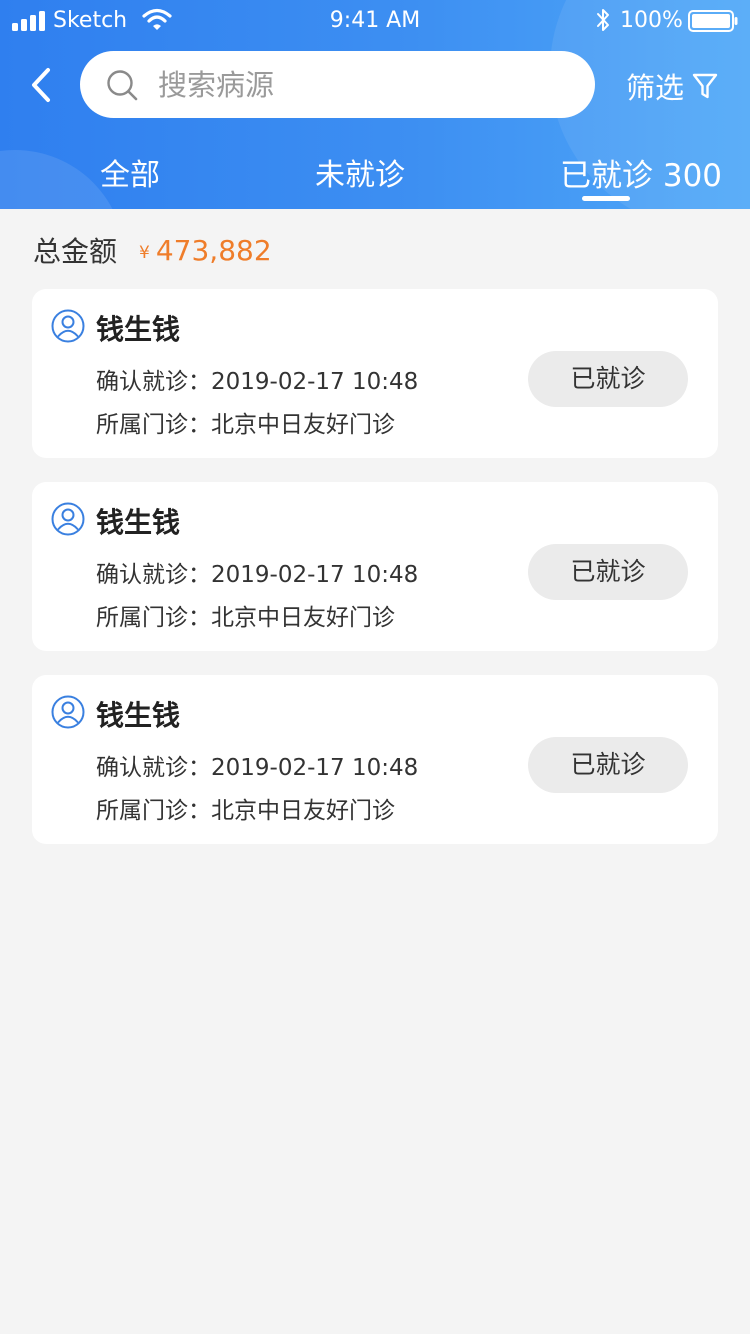 The height and width of the screenshot is (1334, 750). Describe the element at coordinates (705, 86) in the screenshot. I see `funnel-icon` at that location.